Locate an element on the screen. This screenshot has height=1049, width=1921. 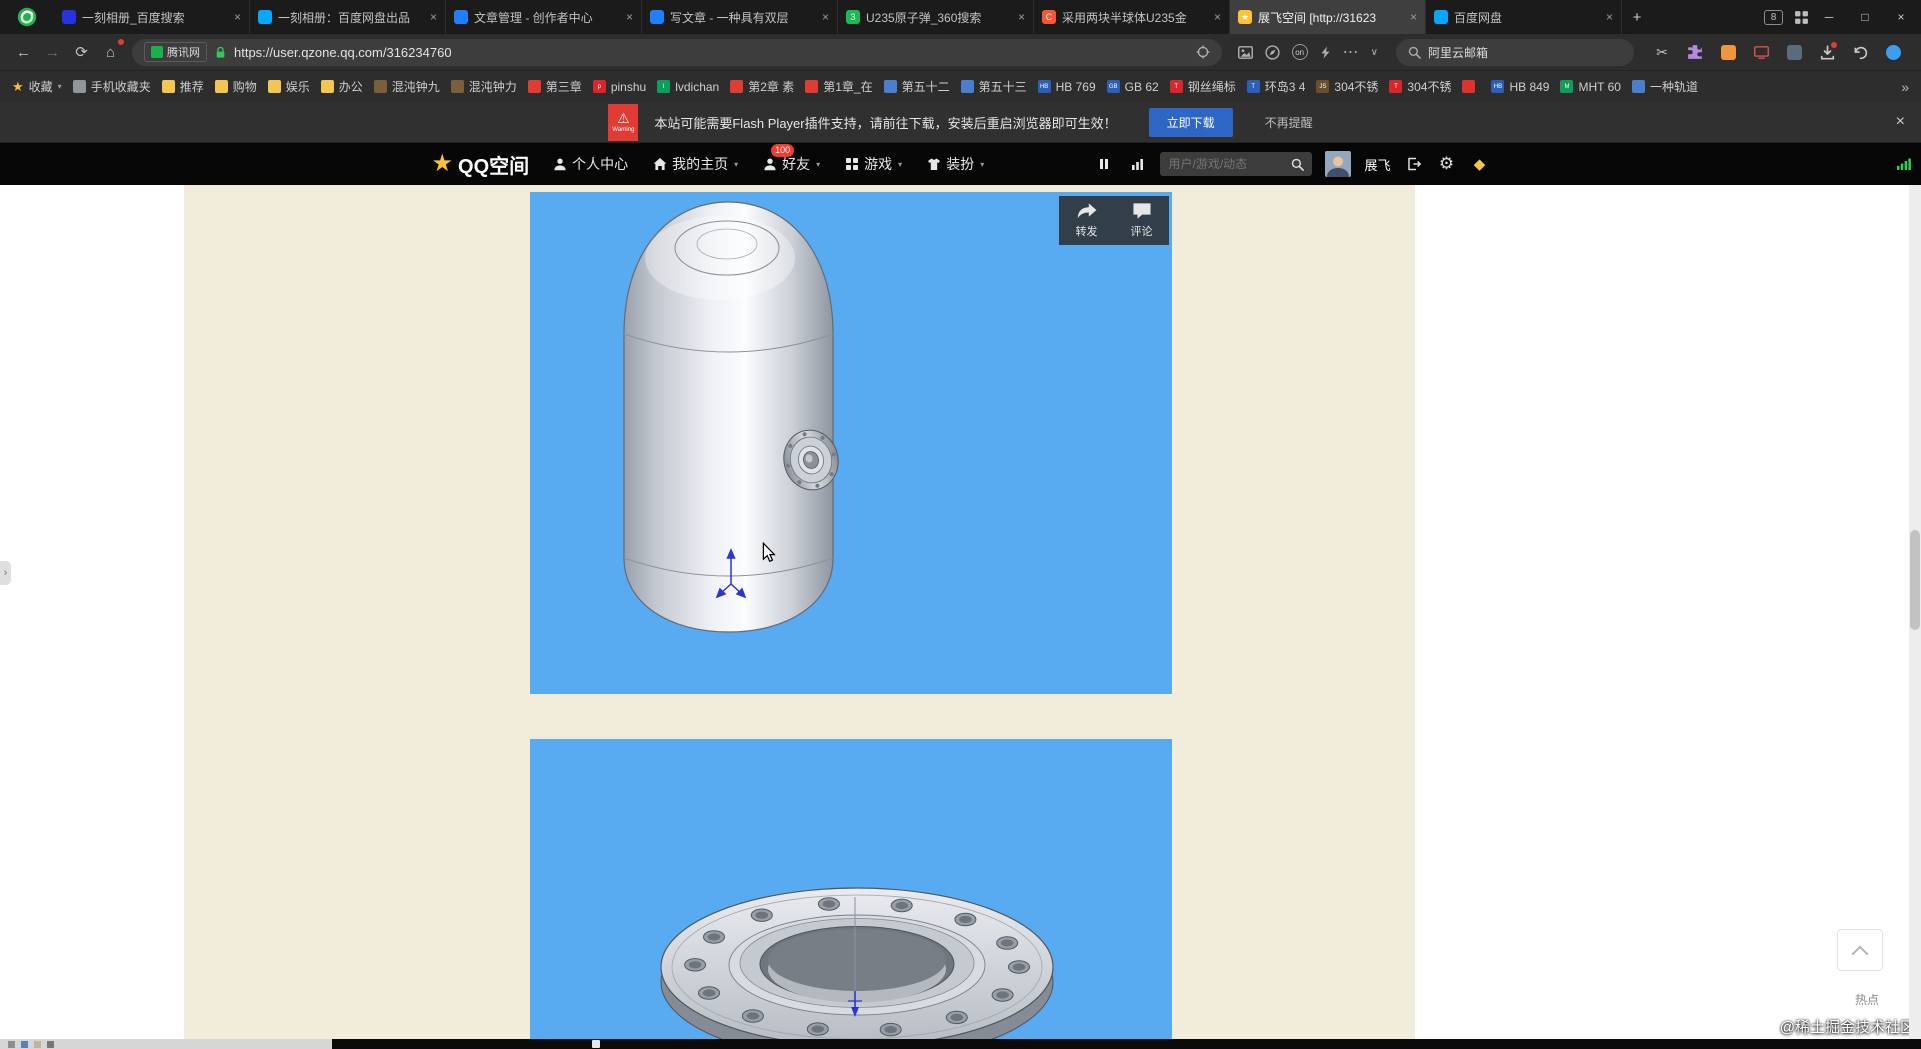
browser-search-input is located at coordinates (1525, 52).